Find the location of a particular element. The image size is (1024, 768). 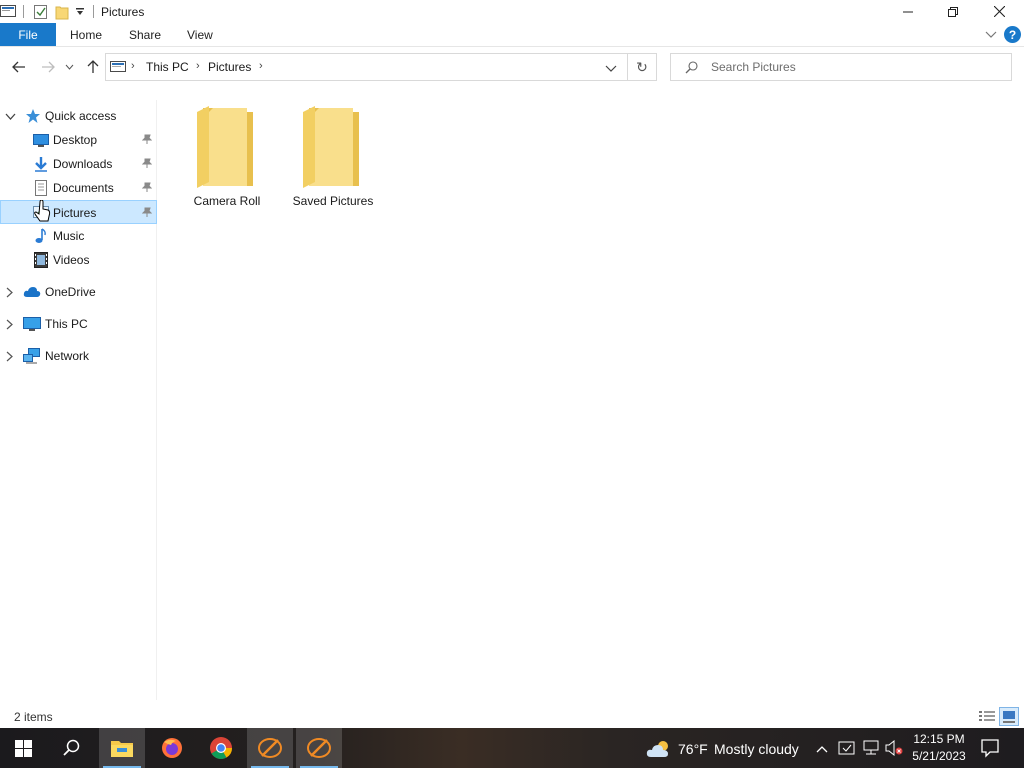

sidebar-item-music: Music is located at coordinates (78, 236).